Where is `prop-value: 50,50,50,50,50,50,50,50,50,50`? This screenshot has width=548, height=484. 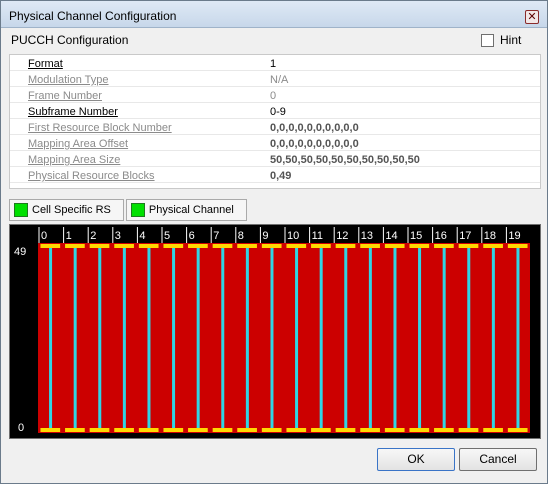
prop-value: 50,50,50,50,50,50,50,50,50,50 is located at coordinates (345, 160).